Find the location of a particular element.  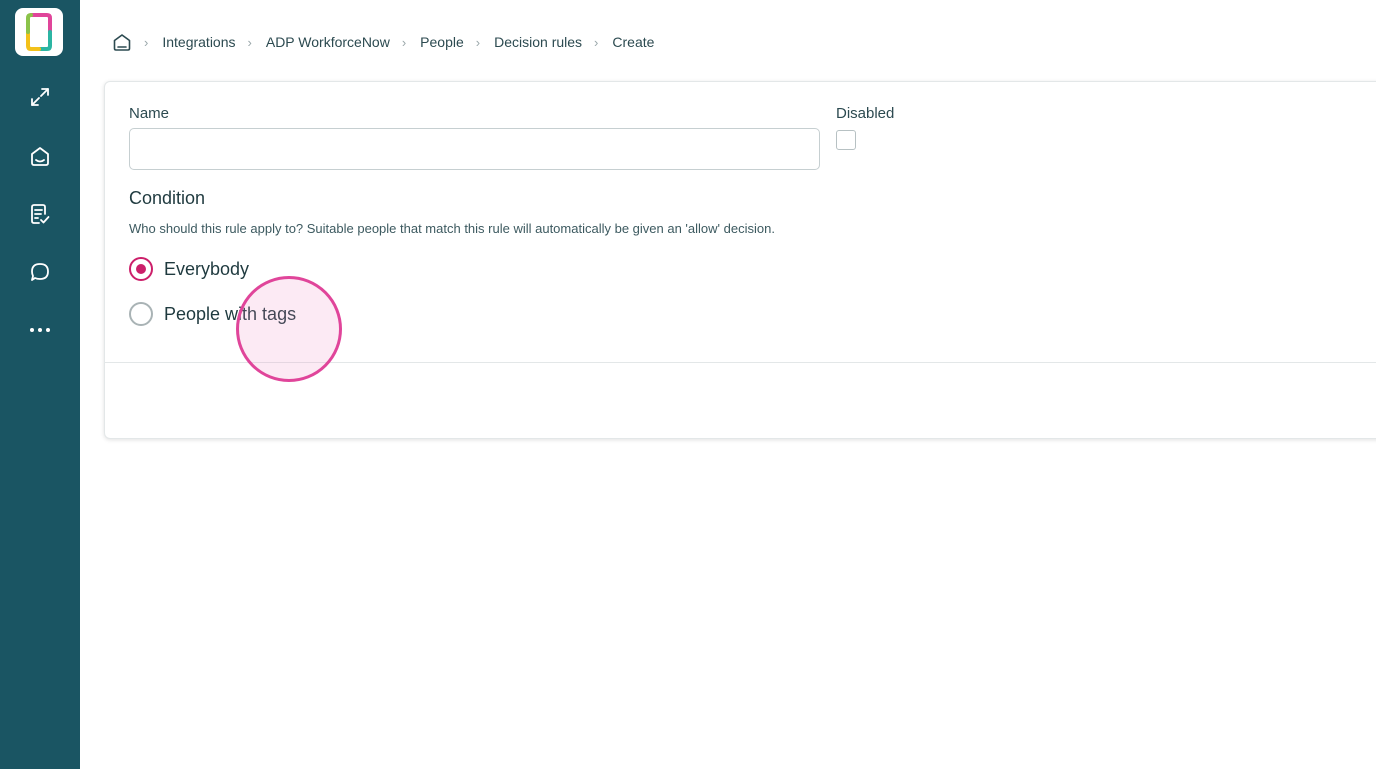

name-input is located at coordinates (474, 149).